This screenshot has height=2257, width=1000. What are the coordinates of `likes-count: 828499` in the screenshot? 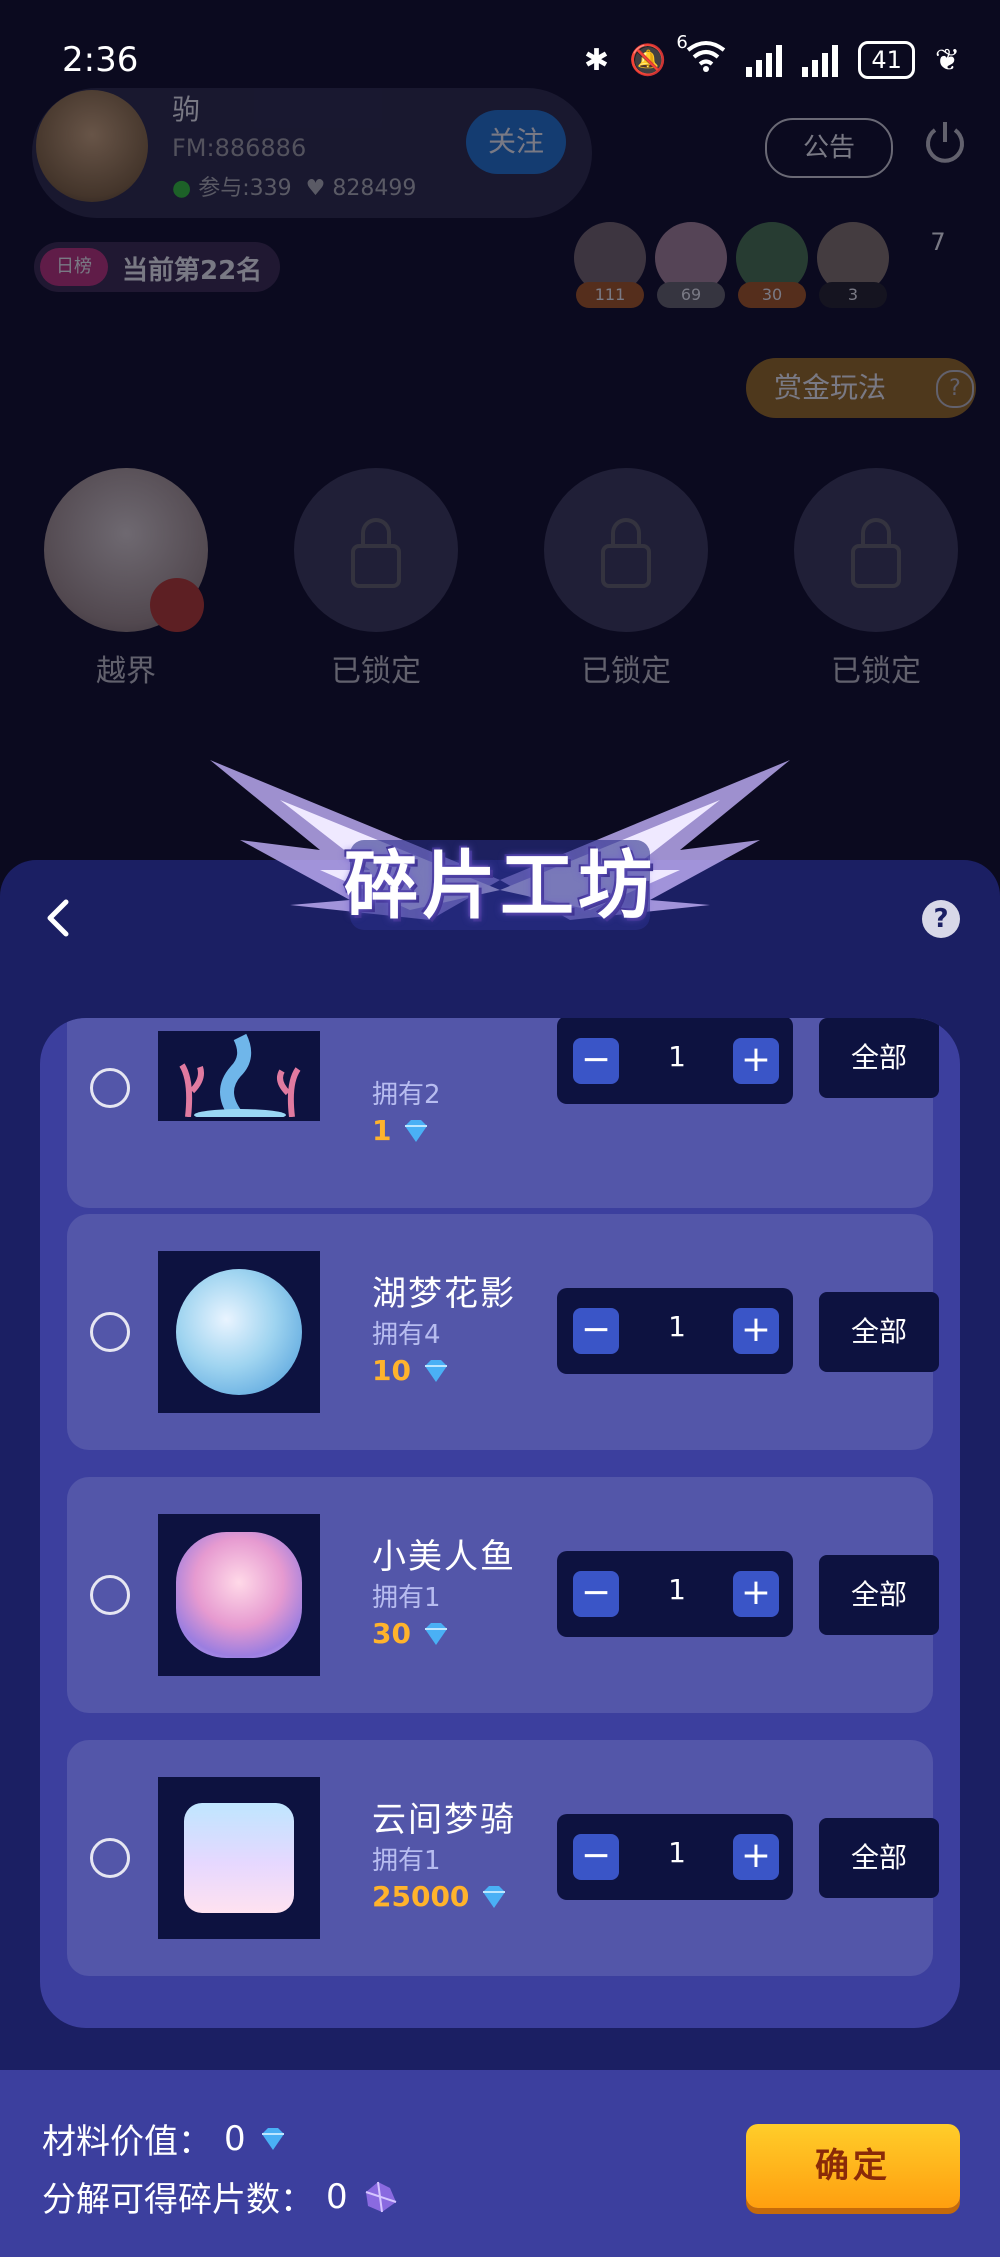 It's located at (374, 188).